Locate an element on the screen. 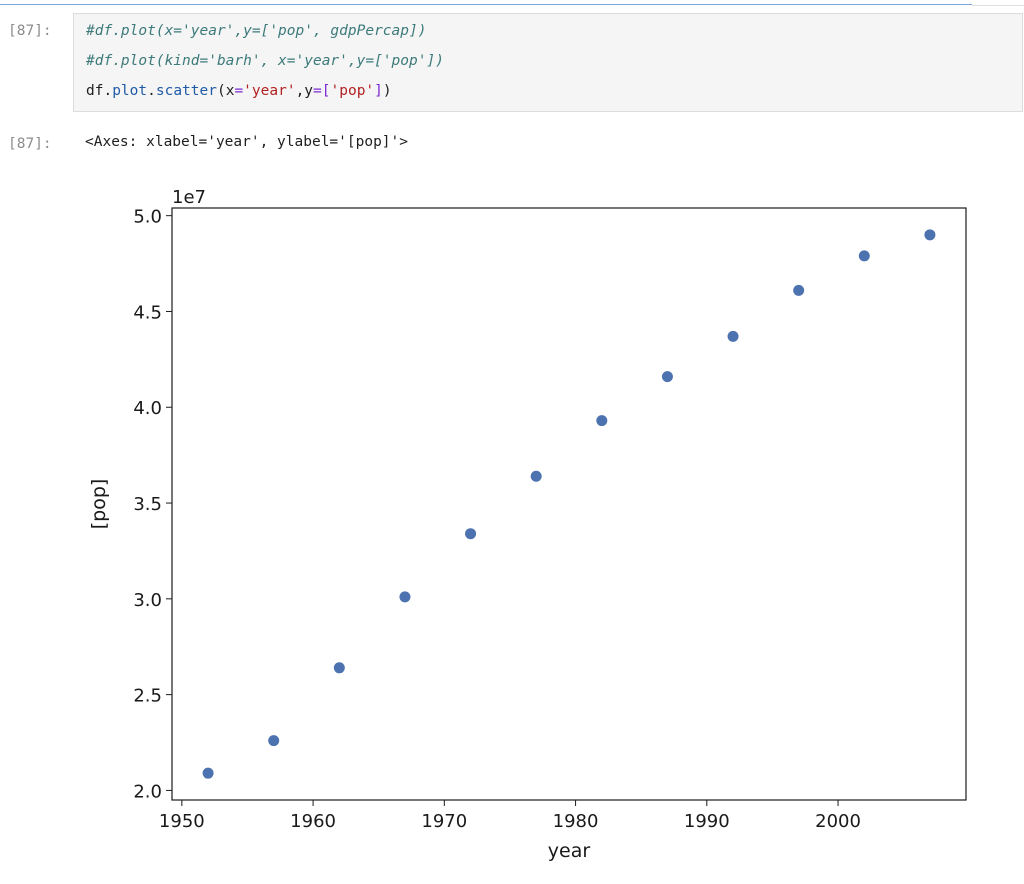 Image resolution: width=1024 pixels, height=884 pixels. y-tick-label: 3.5 is located at coordinates (147, 504).